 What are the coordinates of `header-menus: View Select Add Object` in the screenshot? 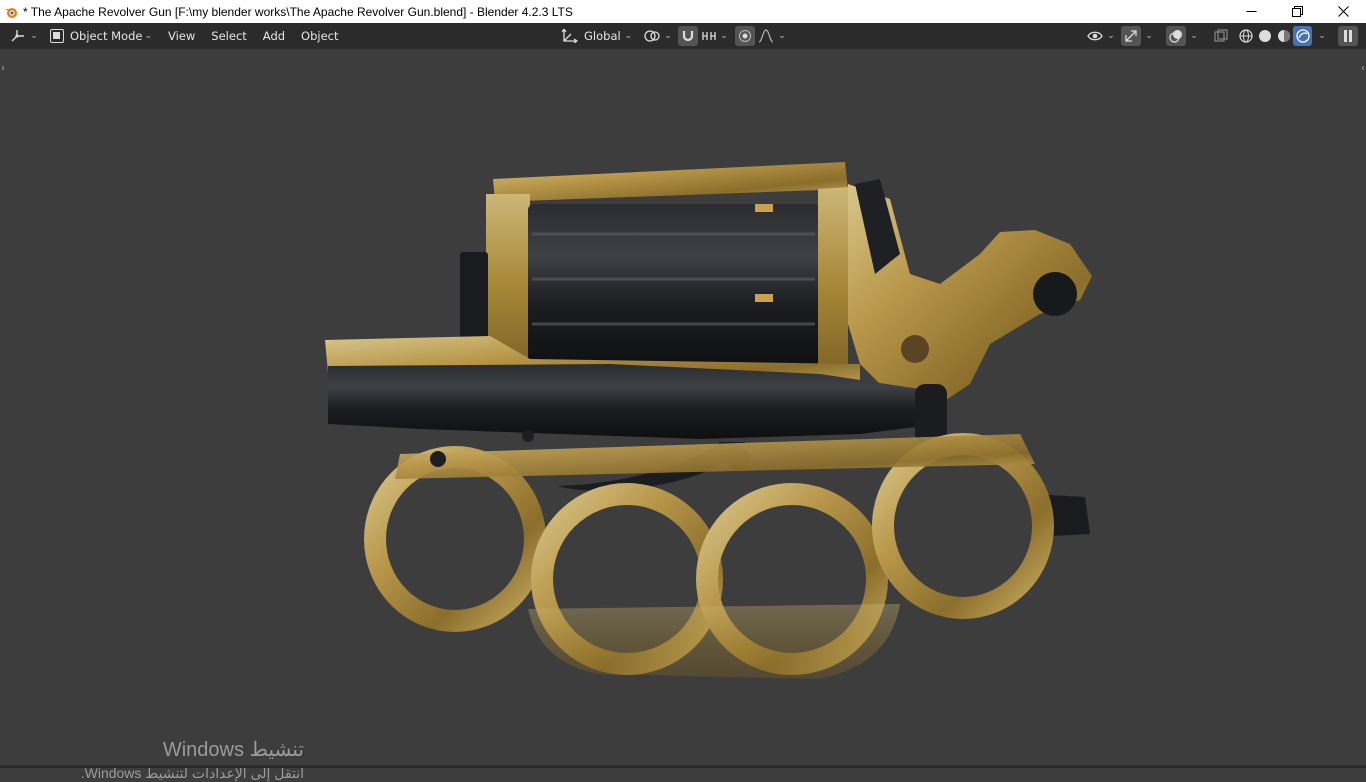 It's located at (253, 36).